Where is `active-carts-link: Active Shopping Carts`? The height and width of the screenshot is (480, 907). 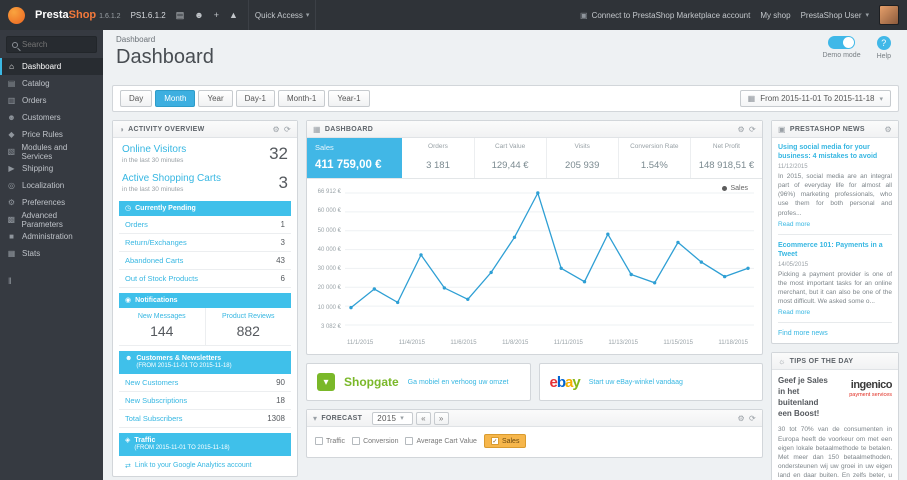 active-carts-link: Active Shopping Carts is located at coordinates (171, 178).